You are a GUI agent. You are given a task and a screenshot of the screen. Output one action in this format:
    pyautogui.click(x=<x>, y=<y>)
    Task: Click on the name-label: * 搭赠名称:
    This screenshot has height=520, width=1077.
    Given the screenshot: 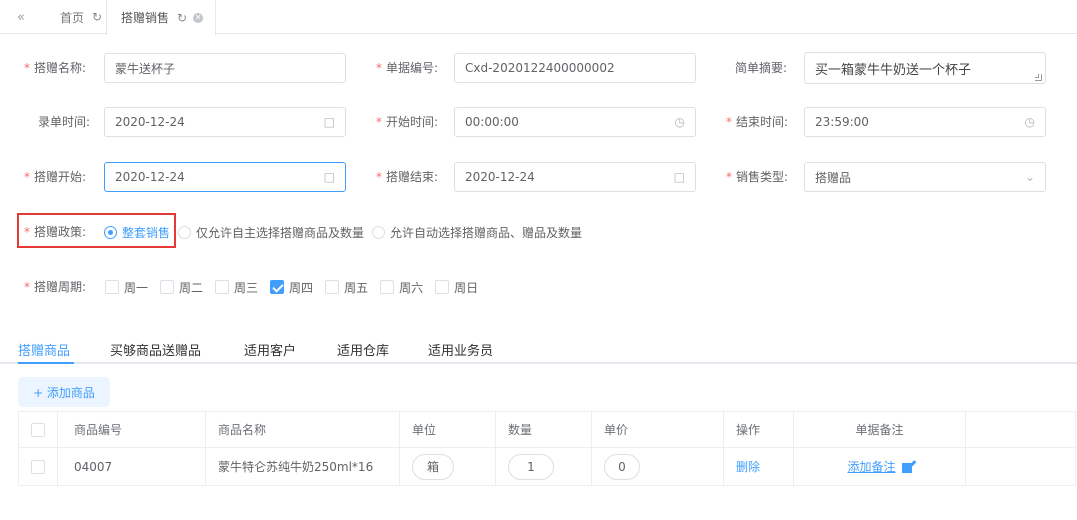 What is the action you would take?
    pyautogui.click(x=55, y=68)
    